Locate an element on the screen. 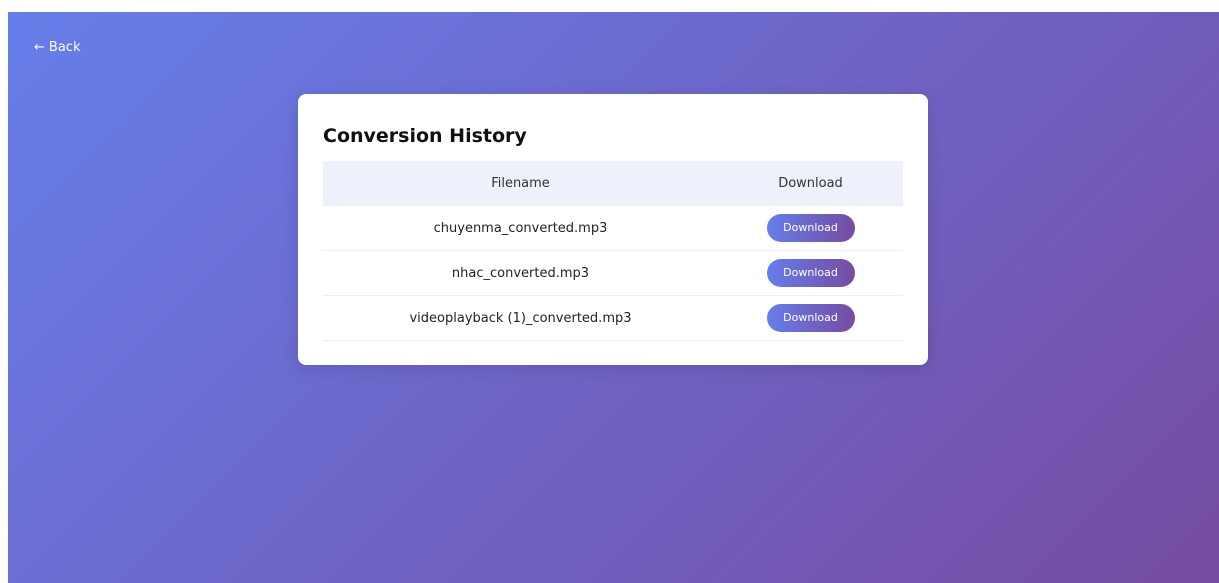 The height and width of the screenshot is (583, 1219). table-row: videoplayback (1)_converted.mp3 Download is located at coordinates (613, 318).